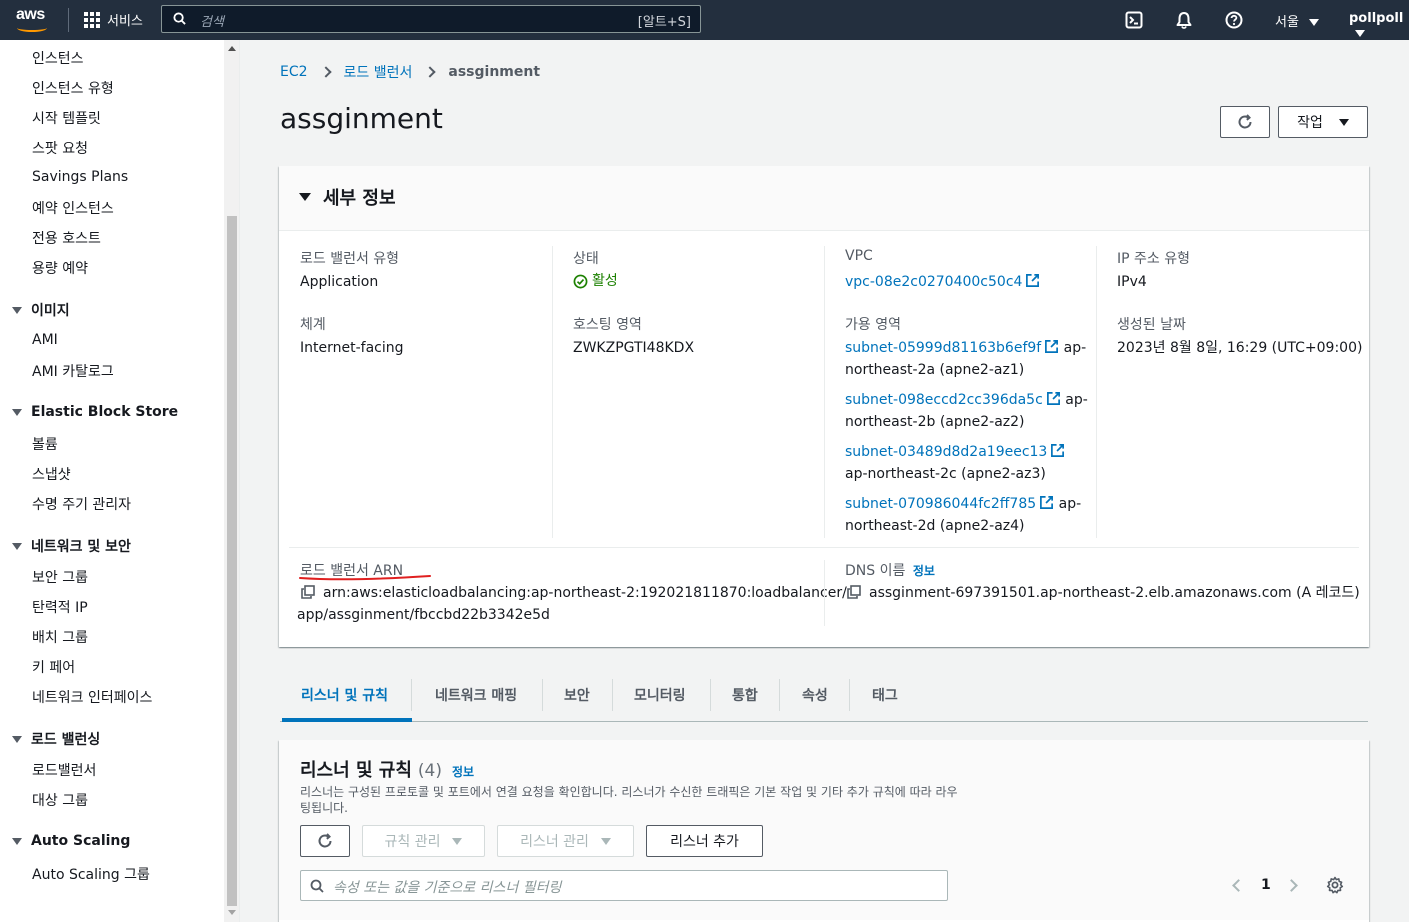 This screenshot has width=1409, height=922. I want to click on sidebar-item-instances: 인스턴스, so click(58, 58).